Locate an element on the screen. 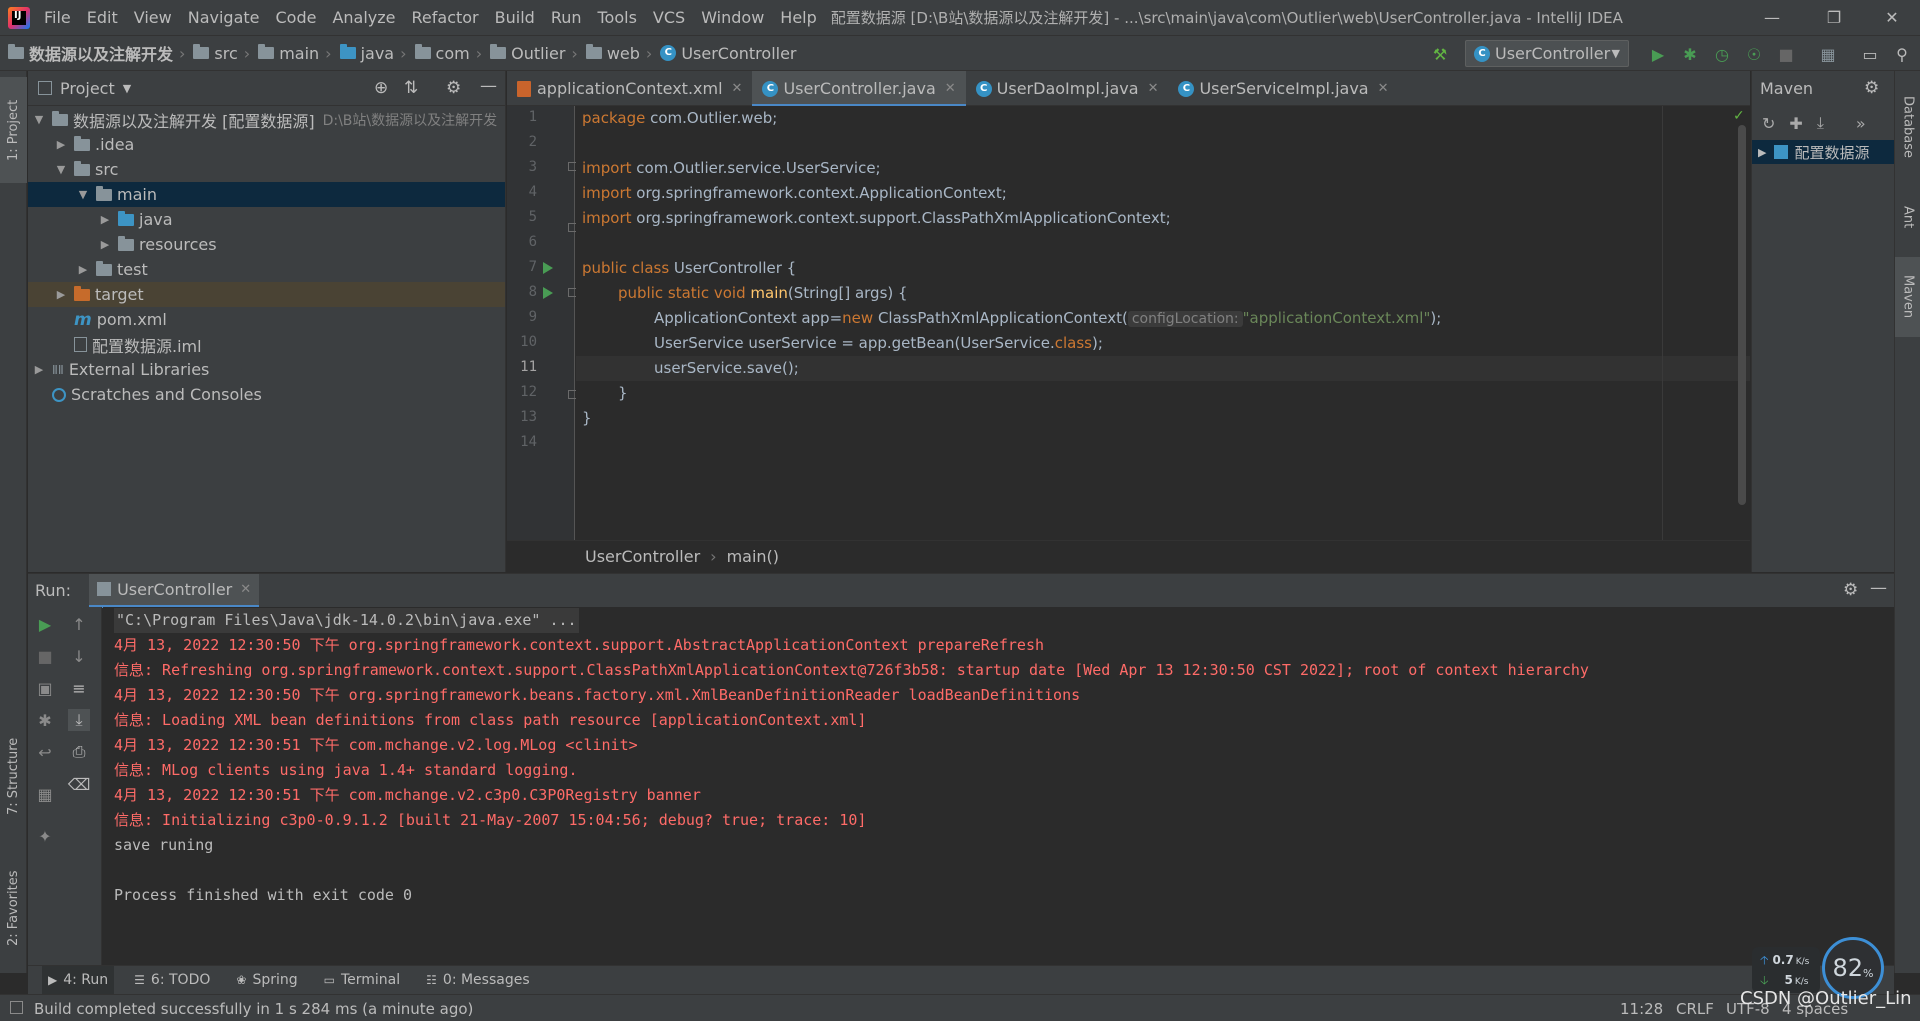 The image size is (1920, 1021). editor-tab: C UserServiceImpl.java ✕ is located at coordinates (1283, 88).